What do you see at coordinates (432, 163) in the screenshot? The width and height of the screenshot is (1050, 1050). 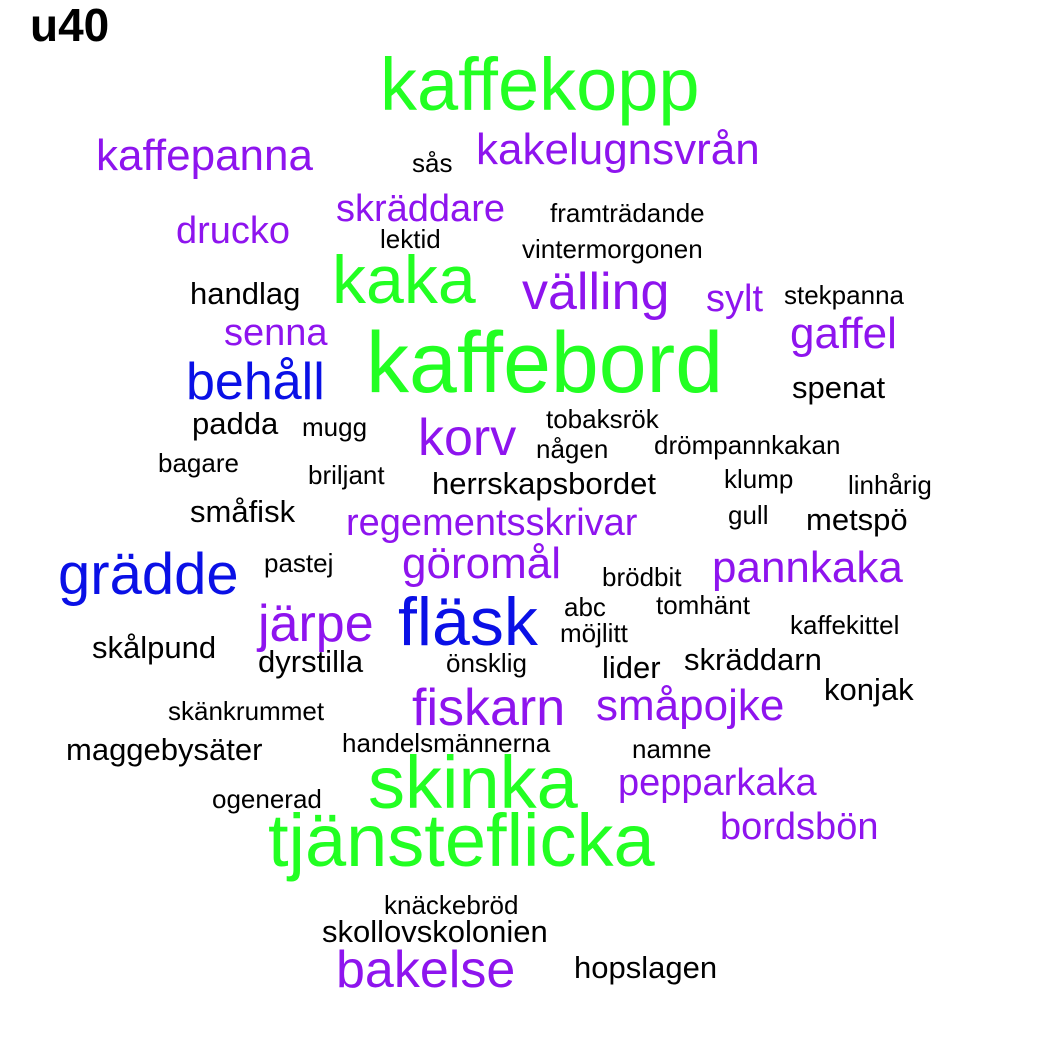 I see `cloud-word: sås` at bounding box center [432, 163].